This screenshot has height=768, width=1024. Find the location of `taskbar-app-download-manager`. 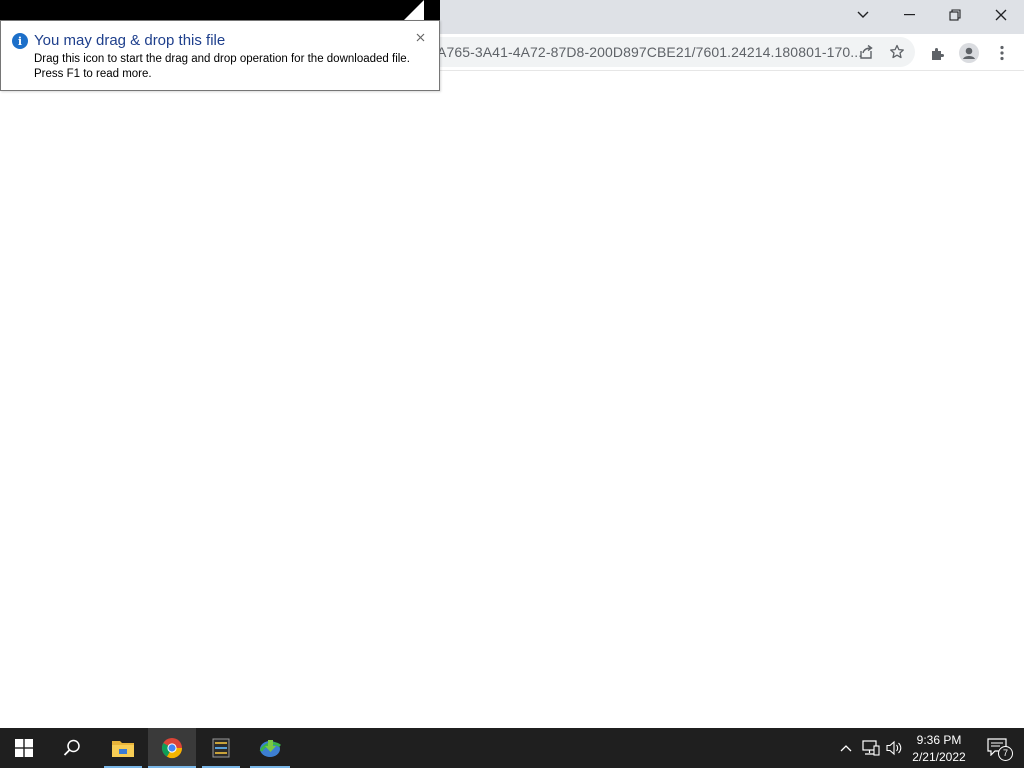

taskbar-app-download-manager is located at coordinates (270, 748).